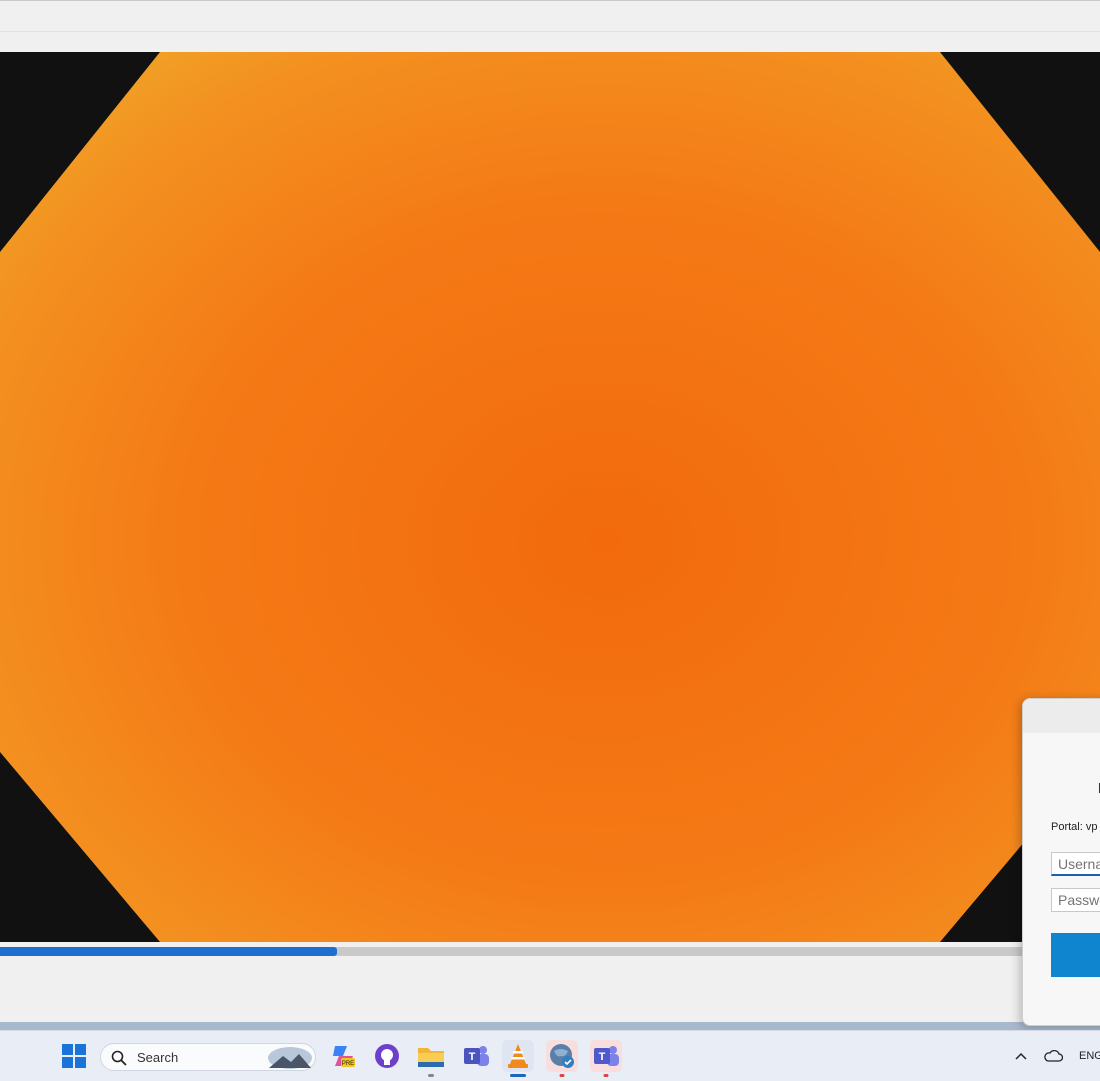  I want to click on search-label: Search, so click(158, 1057).